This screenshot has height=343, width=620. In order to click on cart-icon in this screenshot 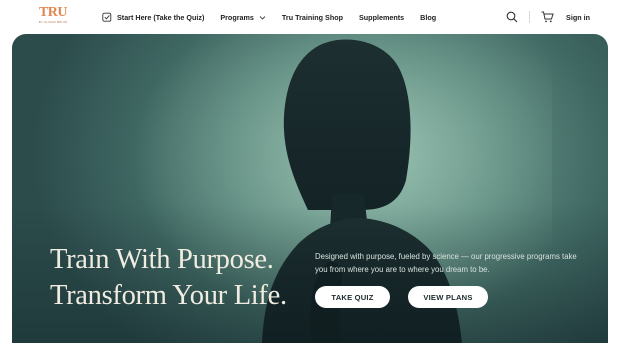, I will do `click(547, 17)`.